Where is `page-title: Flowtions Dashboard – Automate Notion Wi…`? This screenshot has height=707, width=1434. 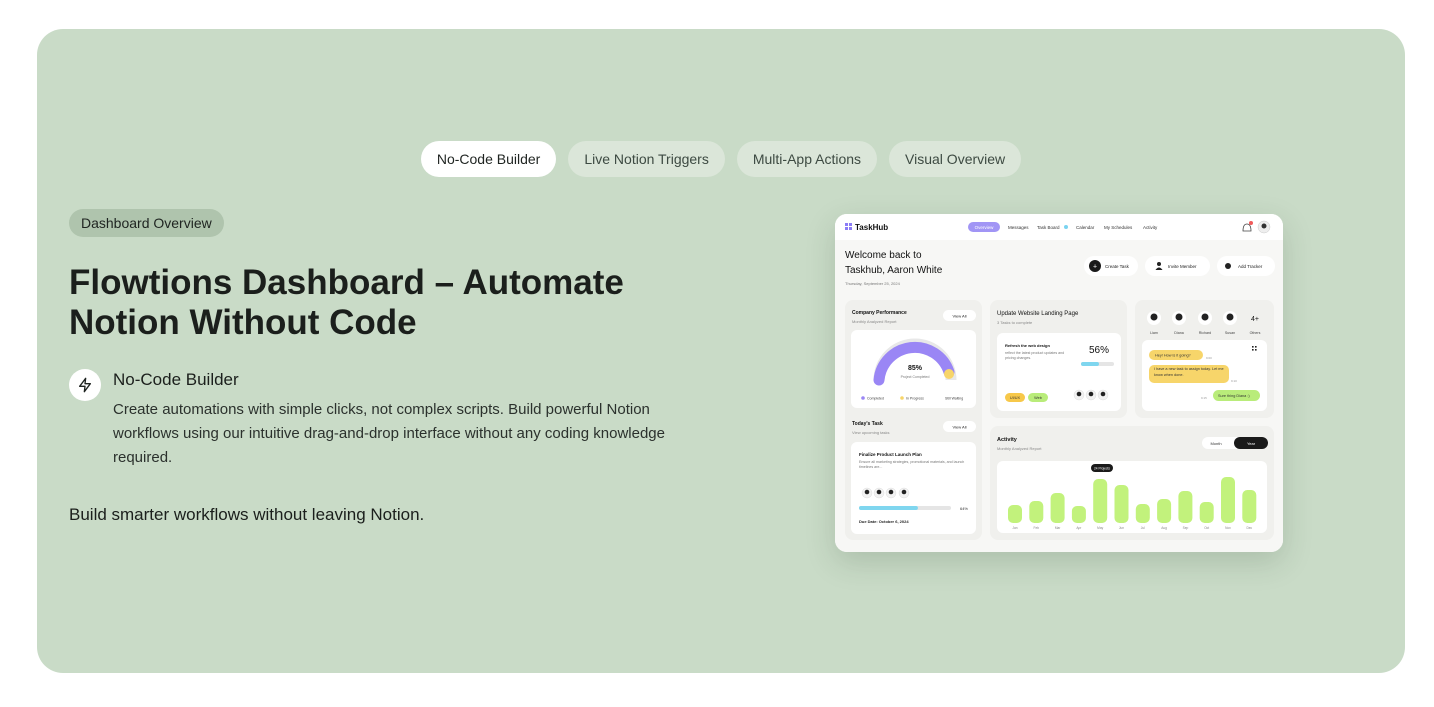 page-title: Flowtions Dashboard – Automate Notion Wi… is located at coordinates (346, 302).